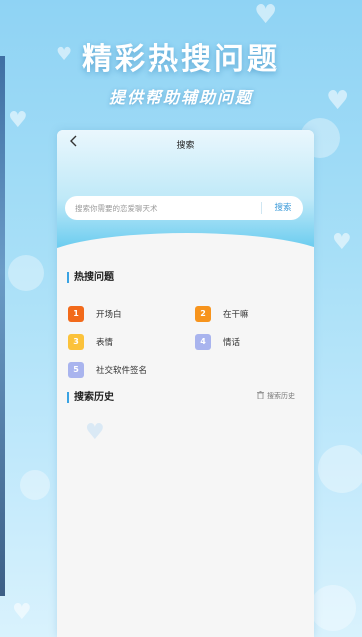 The height and width of the screenshot is (637, 362). I want to click on hot-section-title: 热搜问题, so click(90, 277).